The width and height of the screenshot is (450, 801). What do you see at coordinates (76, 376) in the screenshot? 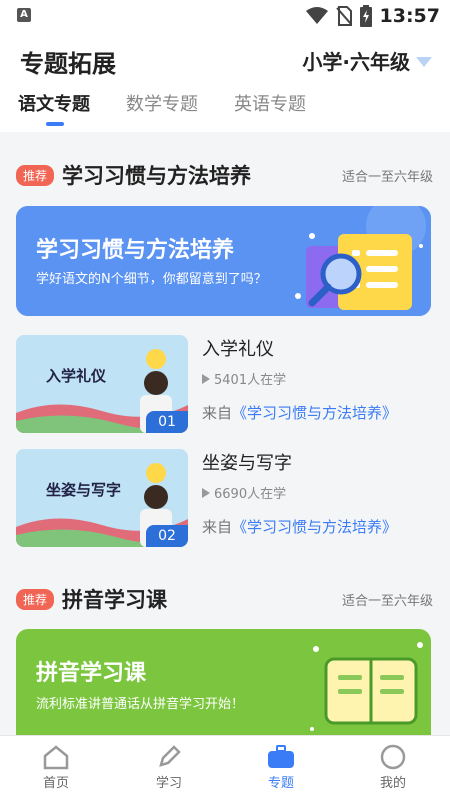
I see `thumbnail-label: 入学礼仪` at bounding box center [76, 376].